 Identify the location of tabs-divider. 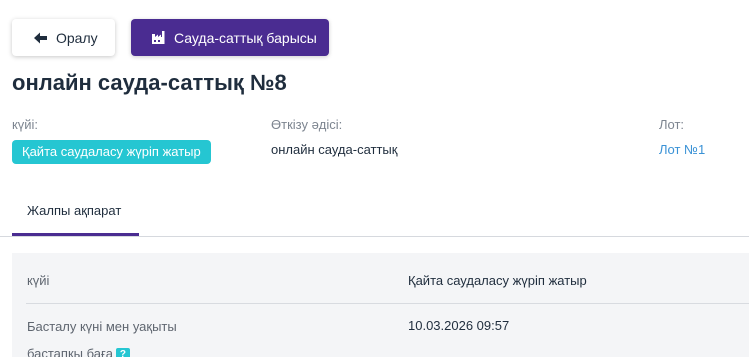
(374, 236).